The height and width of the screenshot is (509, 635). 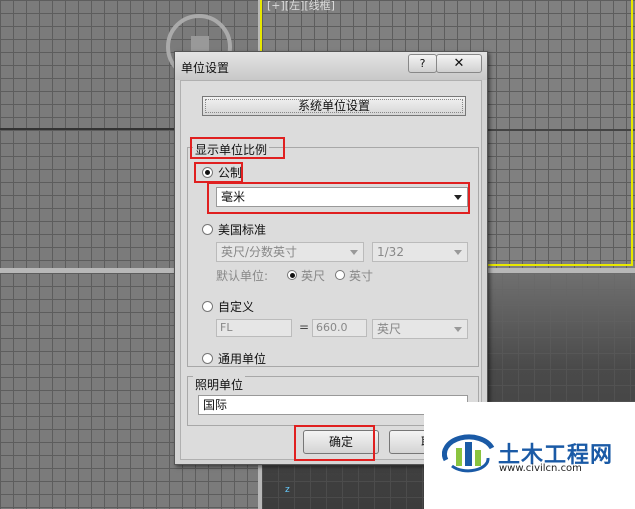 What do you see at coordinates (242, 230) in the screenshot?
I see `us-standard-label: 美国标准` at bounding box center [242, 230].